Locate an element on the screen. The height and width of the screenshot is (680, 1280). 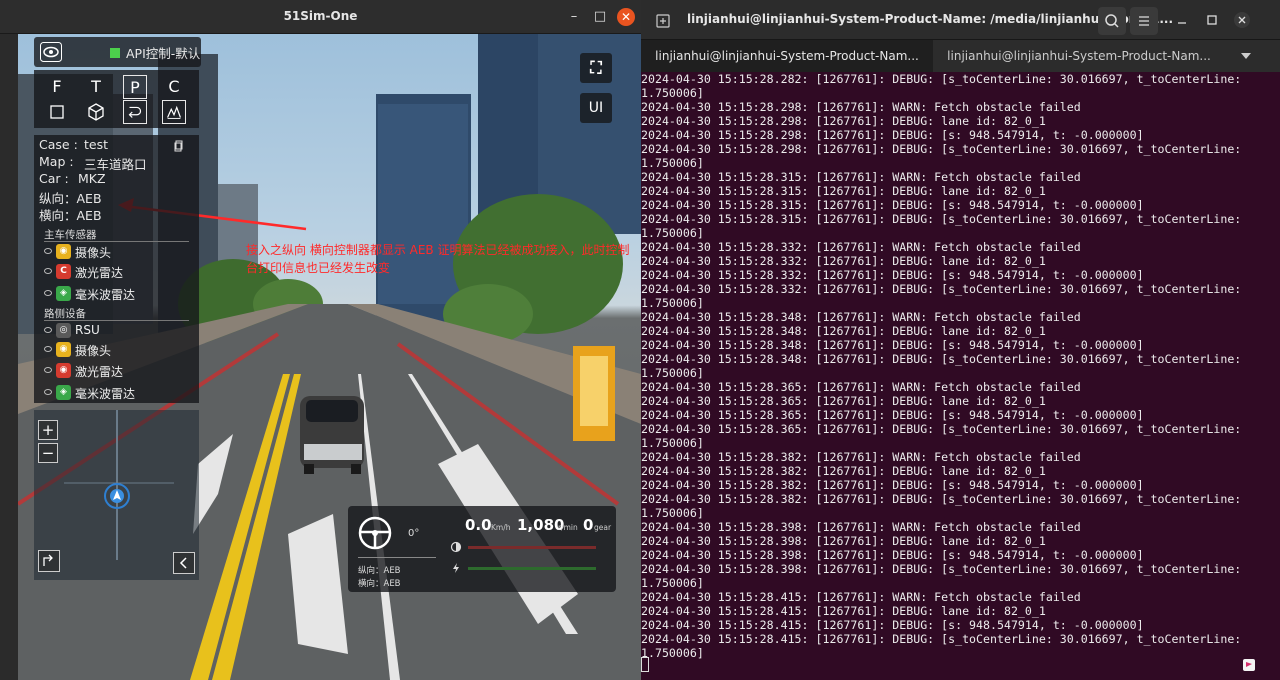
tab-menu-chevron-down-icon is located at coordinates (1246, 56).